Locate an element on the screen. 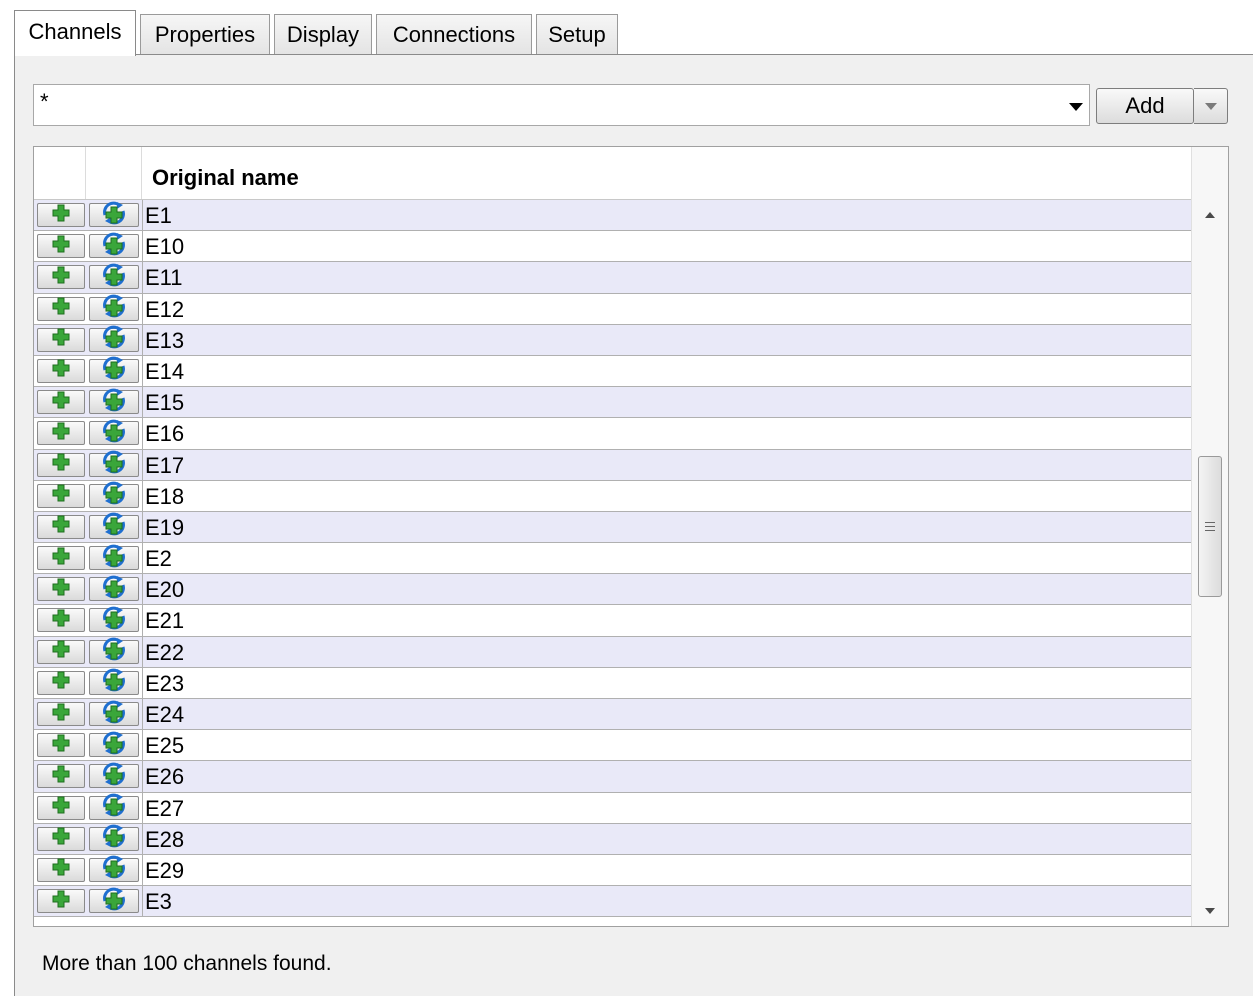 This screenshot has width=1253, height=996. table-row: E23 is located at coordinates (614, 683).